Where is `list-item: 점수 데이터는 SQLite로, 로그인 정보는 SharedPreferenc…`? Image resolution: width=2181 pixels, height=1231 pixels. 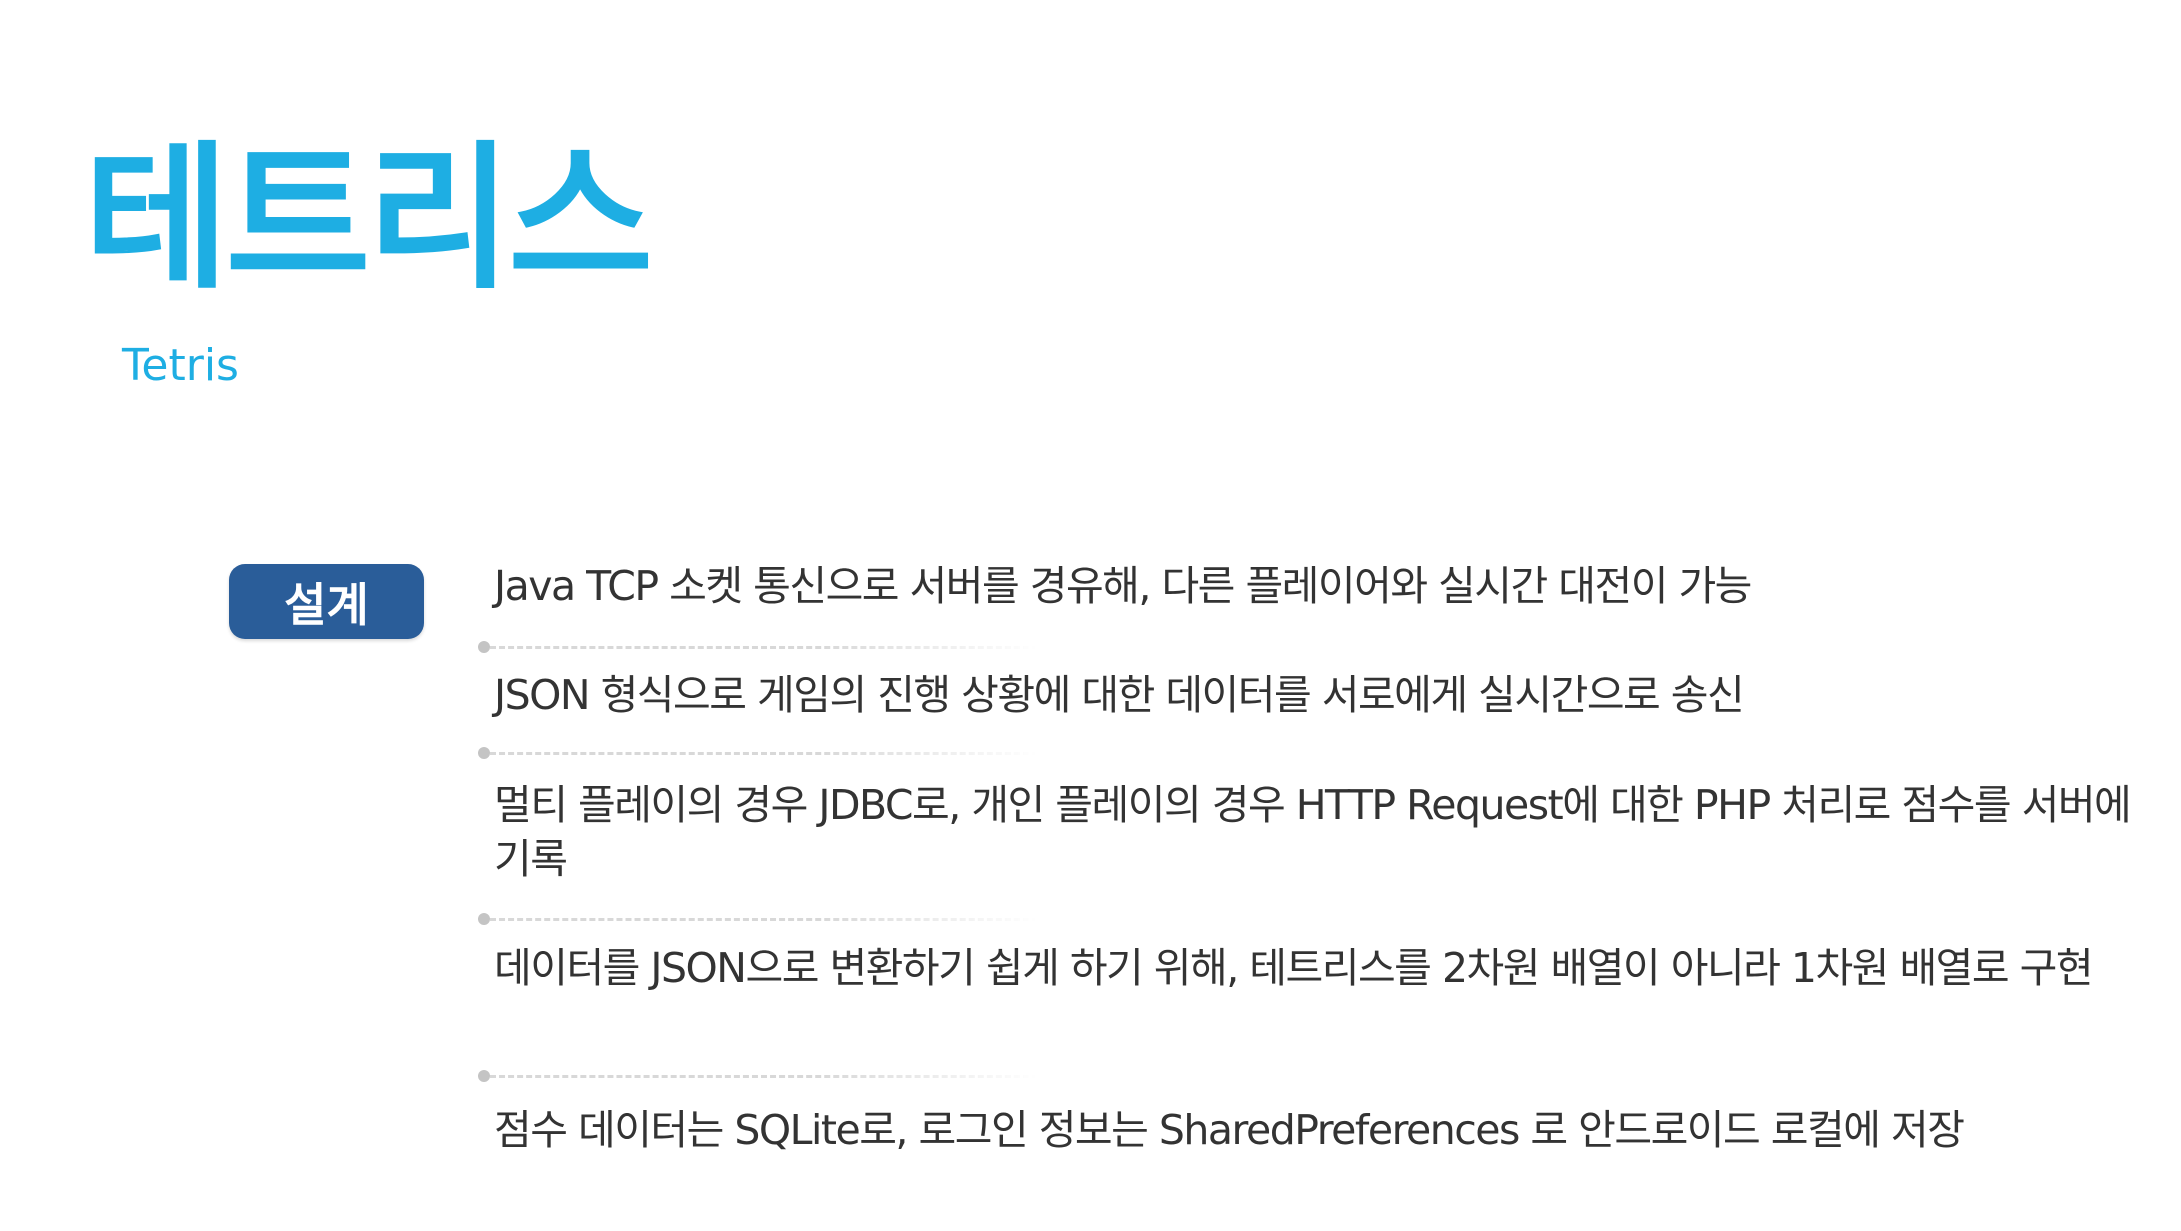
list-item: 점수 데이터는 SQLite로, 로그인 정보는 SharedPreferenc… is located at coordinates (1229, 1130).